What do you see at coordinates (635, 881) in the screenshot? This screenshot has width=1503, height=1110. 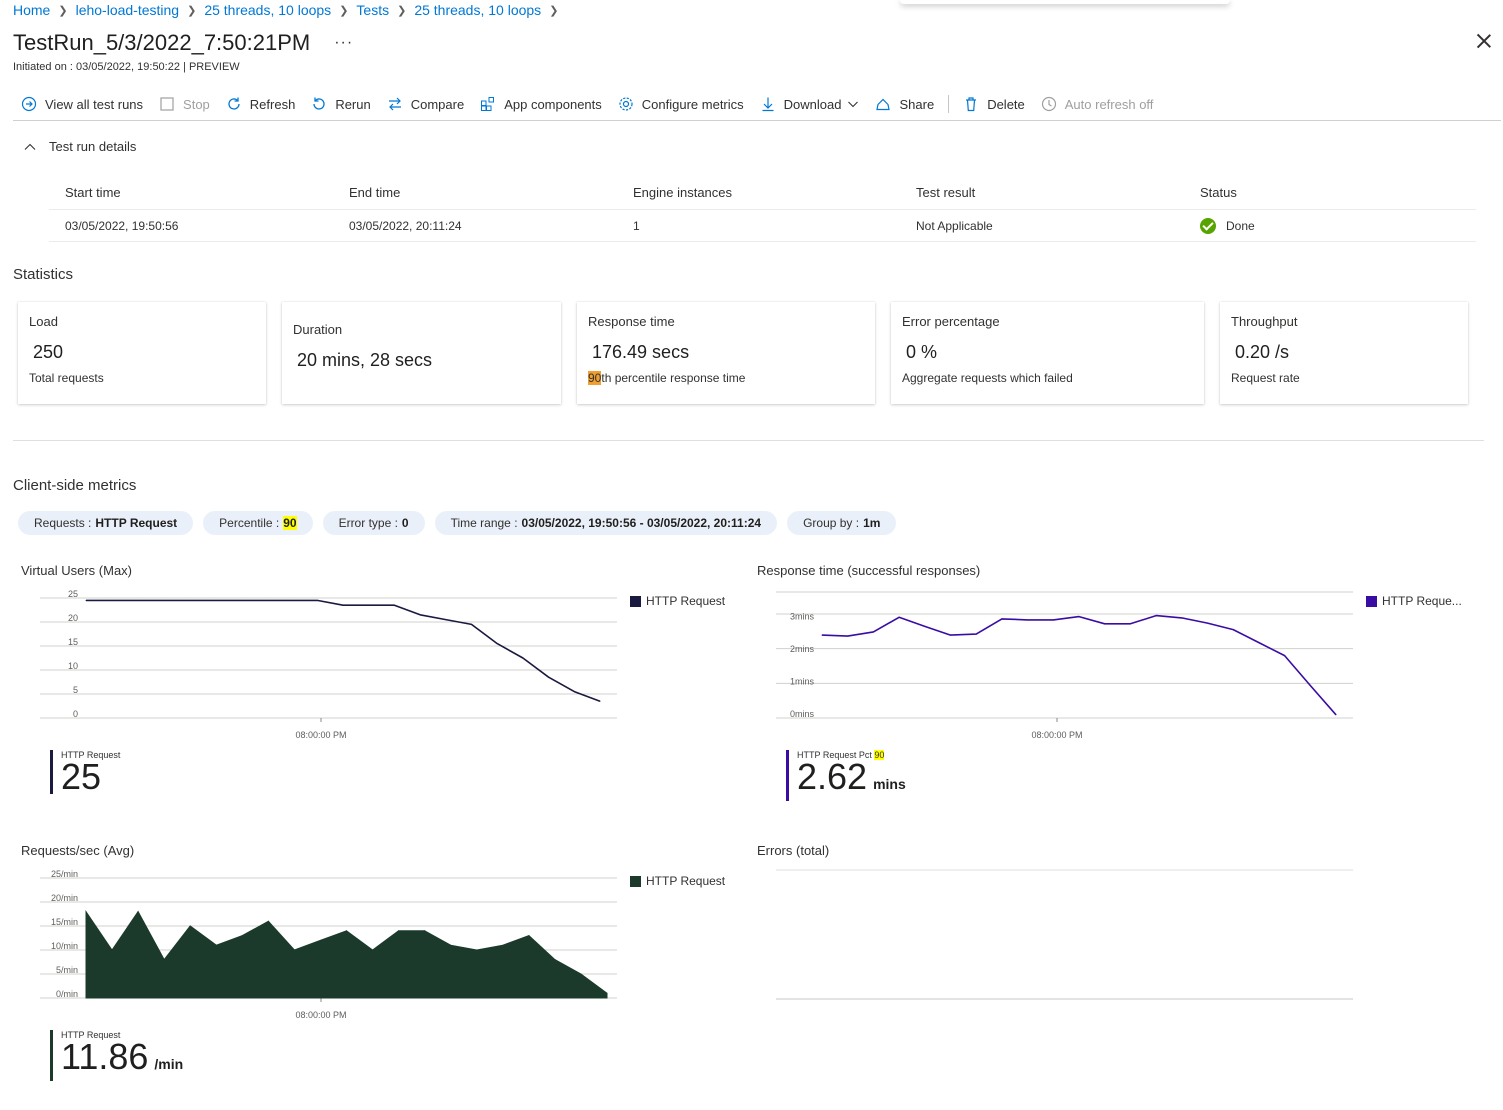 I see `legend-swatch` at bounding box center [635, 881].